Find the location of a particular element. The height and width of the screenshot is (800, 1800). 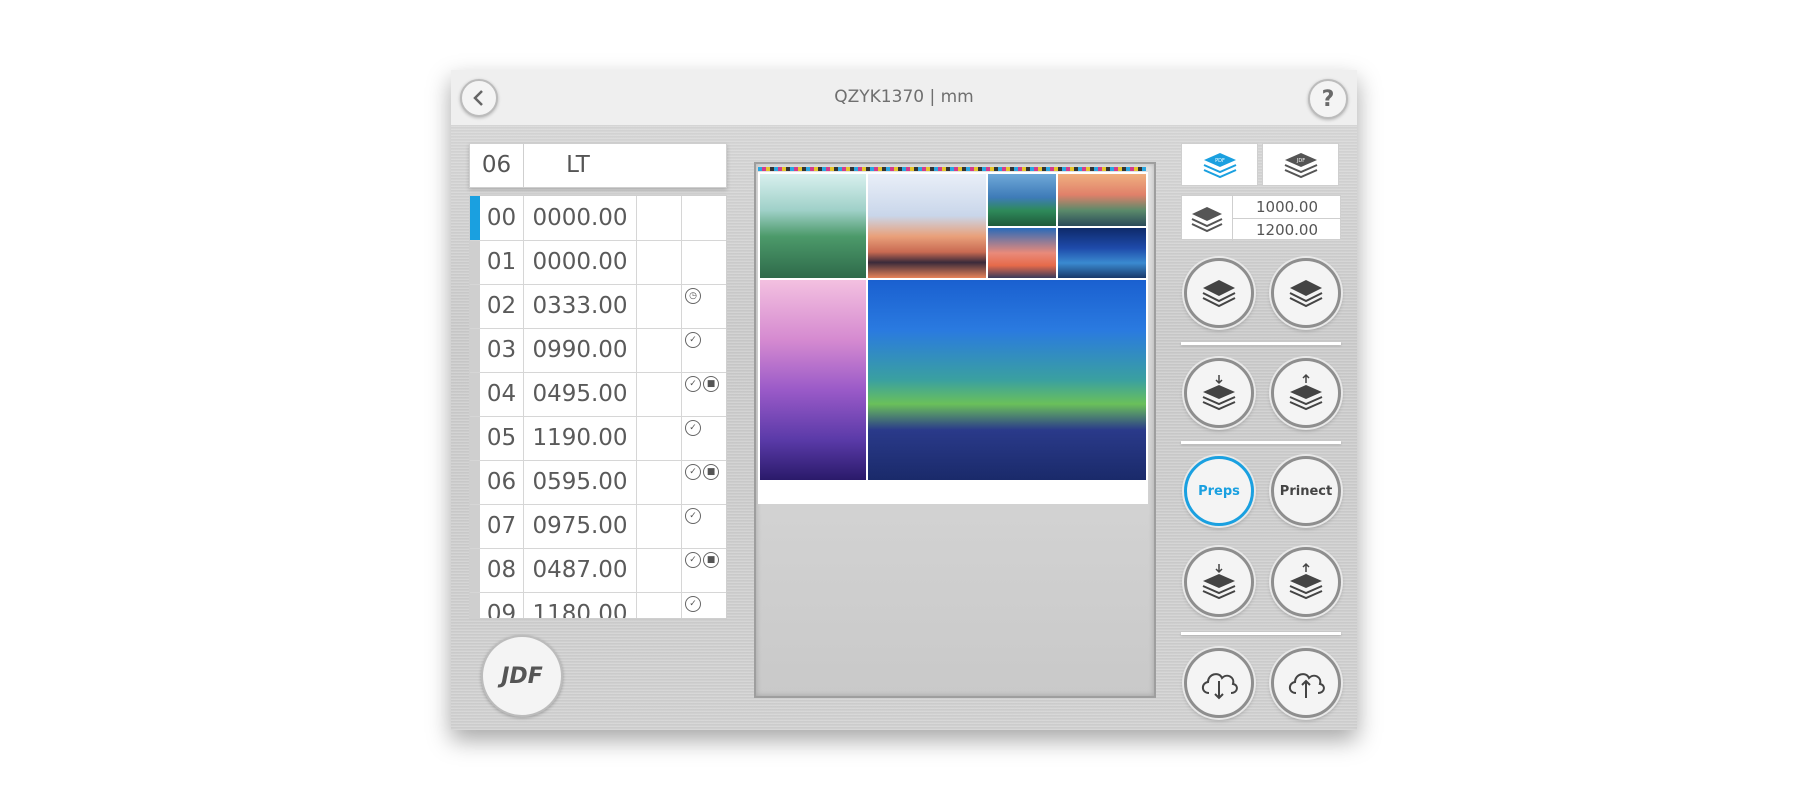

list-row: 08 0487.00 ✓ ■ is located at coordinates (598, 570).